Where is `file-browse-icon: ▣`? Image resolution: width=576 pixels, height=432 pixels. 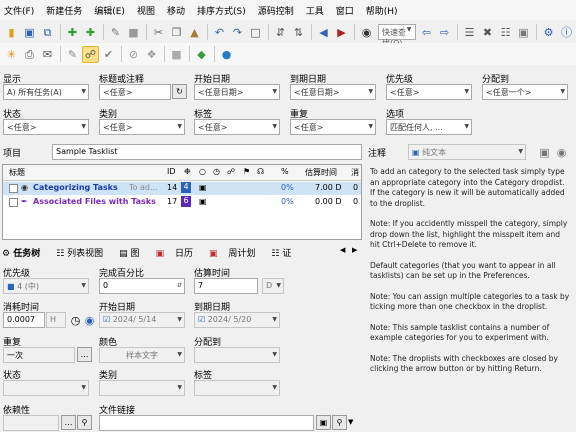
file-browse-icon: ▣ is located at coordinates (323, 422).